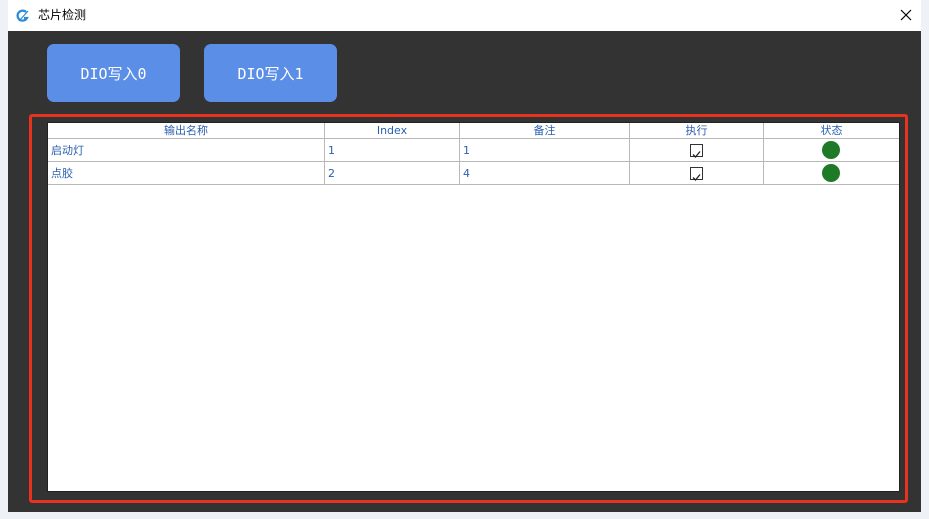  I want to click on close-icon, so click(906, 15).